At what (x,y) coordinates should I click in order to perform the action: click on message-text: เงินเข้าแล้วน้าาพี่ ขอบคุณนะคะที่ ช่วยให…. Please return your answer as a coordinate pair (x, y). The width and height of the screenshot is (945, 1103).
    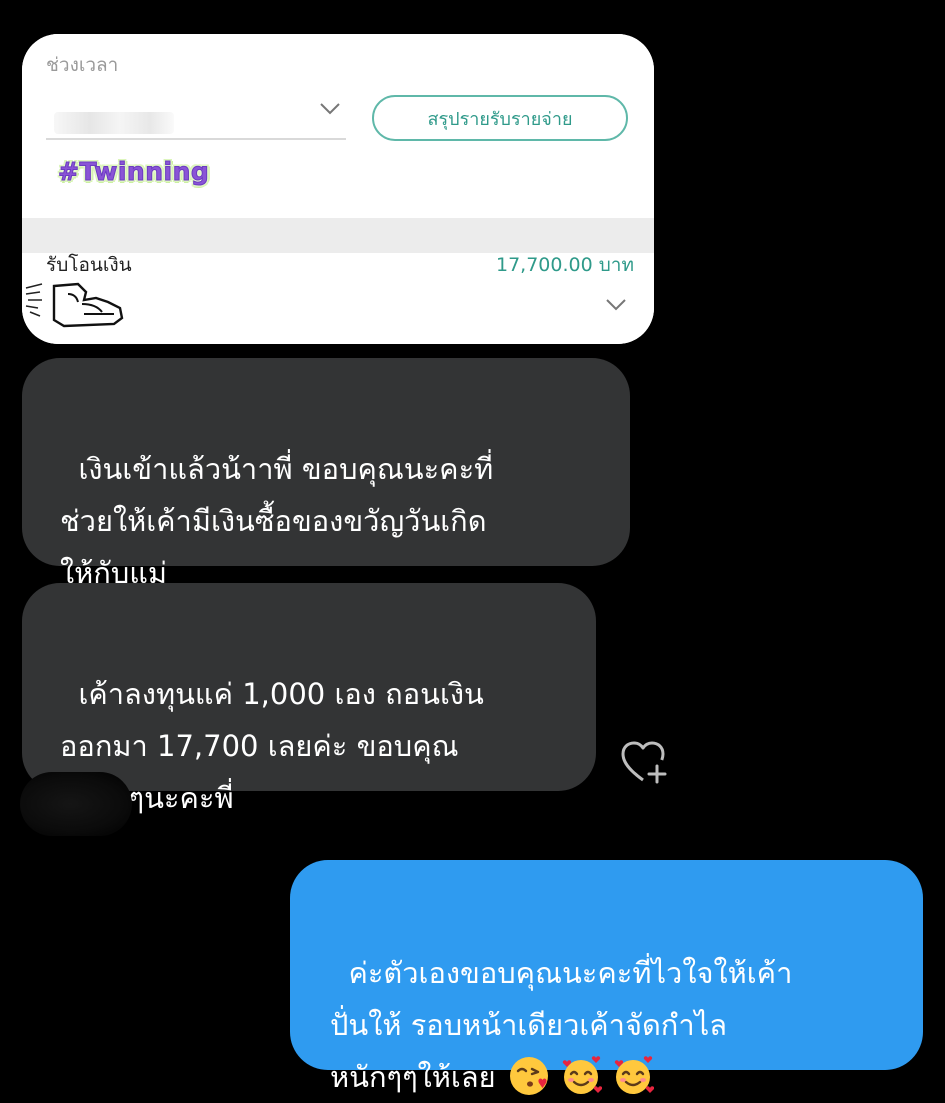
    Looking at the image, I should click on (277, 521).